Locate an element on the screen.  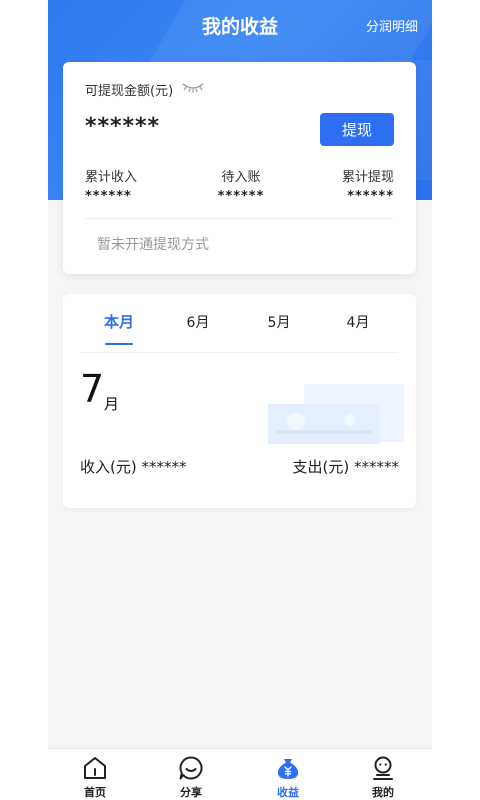
wallet-illustration-icon is located at coordinates (336, 414).